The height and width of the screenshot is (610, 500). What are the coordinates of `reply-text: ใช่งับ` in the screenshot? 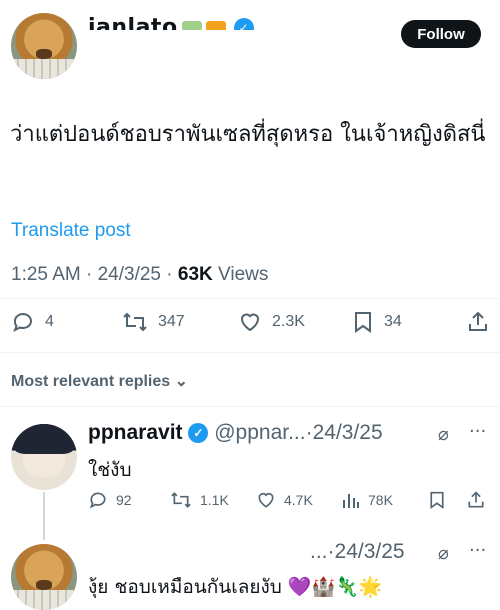 It's located at (110, 470).